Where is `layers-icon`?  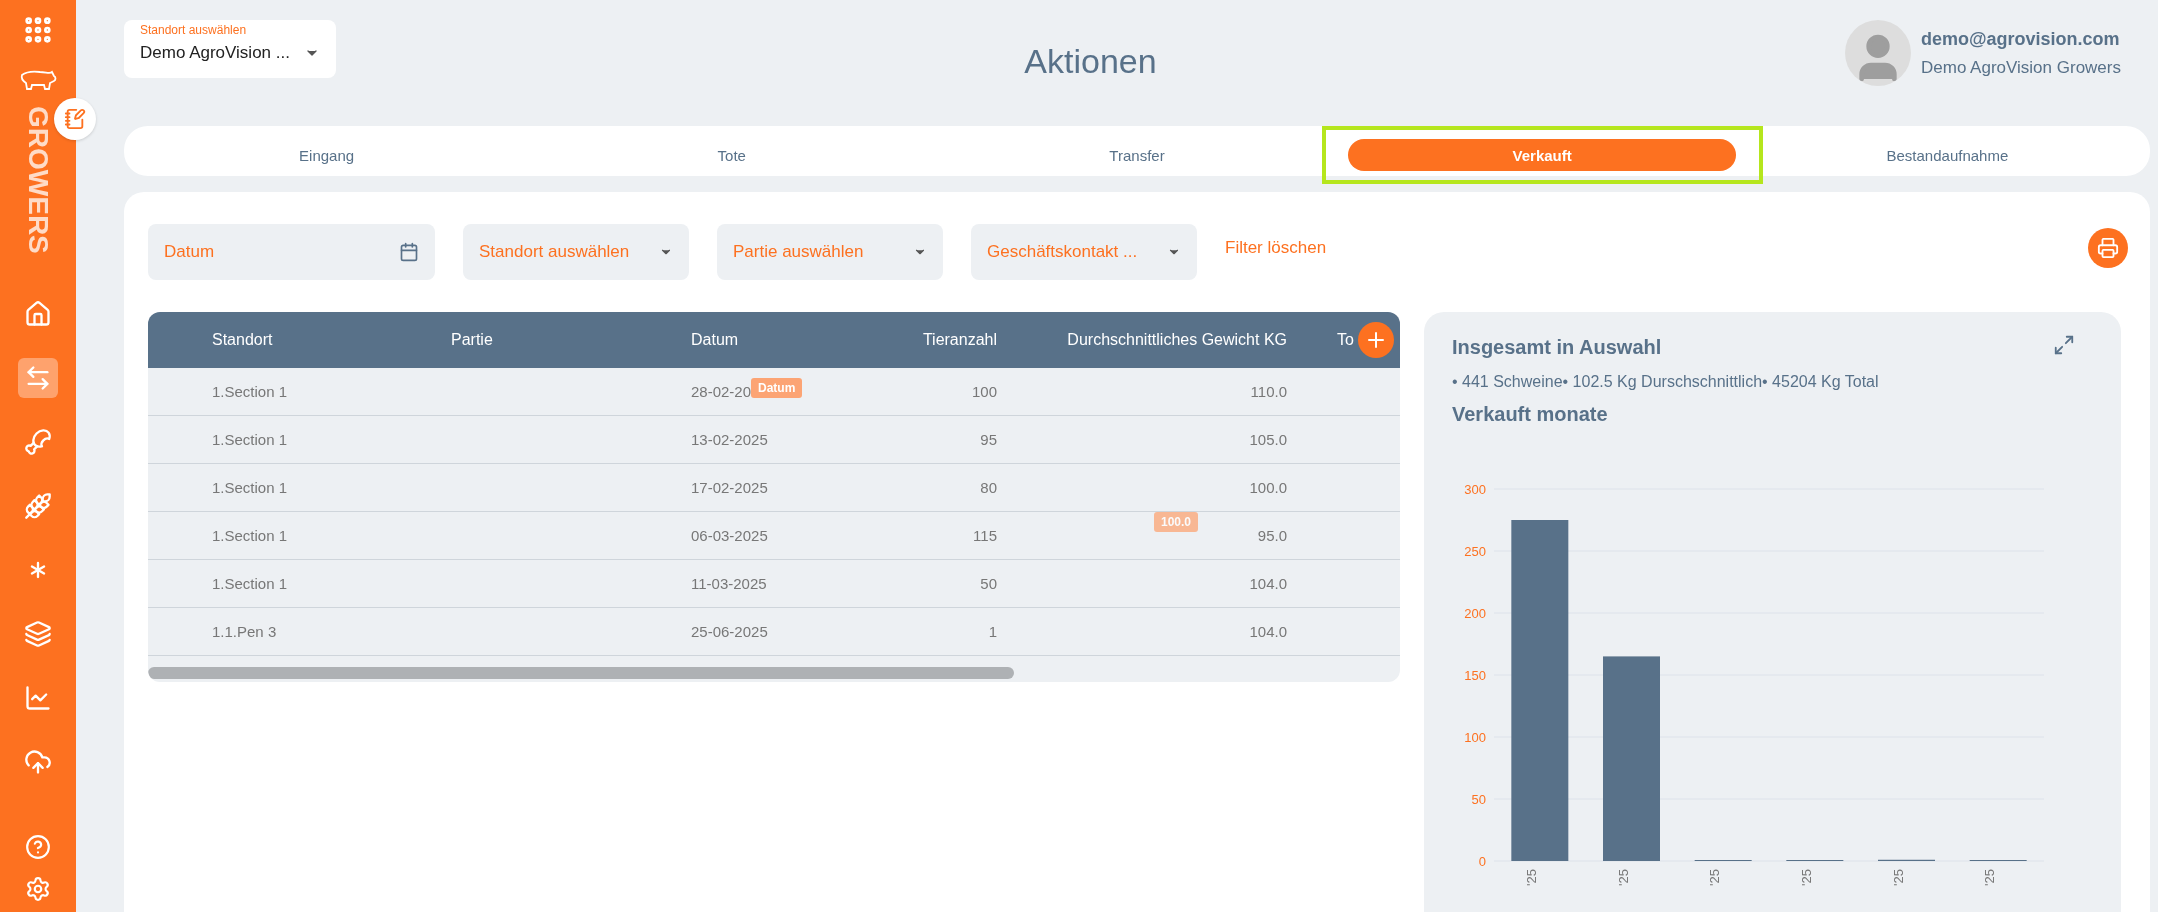 layers-icon is located at coordinates (38, 633).